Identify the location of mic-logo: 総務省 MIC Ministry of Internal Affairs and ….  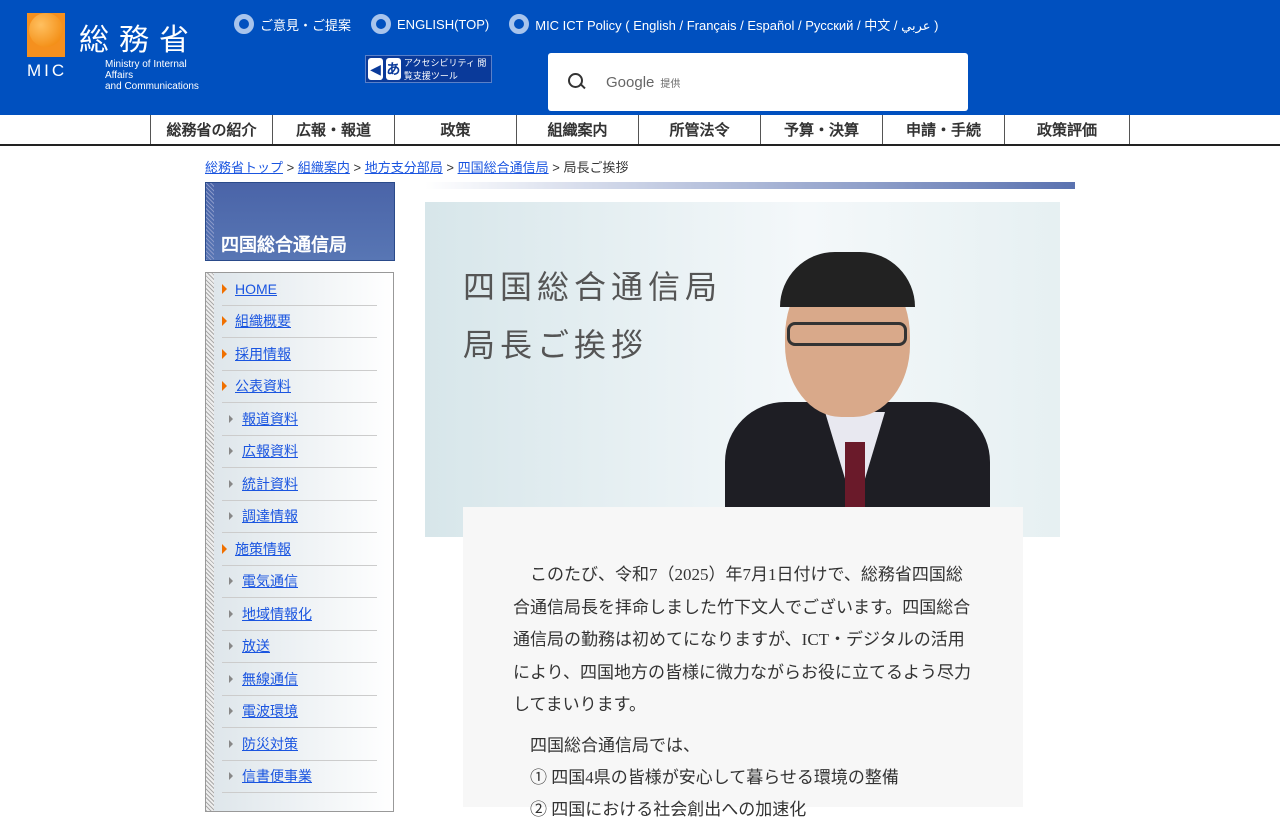
(119, 52).